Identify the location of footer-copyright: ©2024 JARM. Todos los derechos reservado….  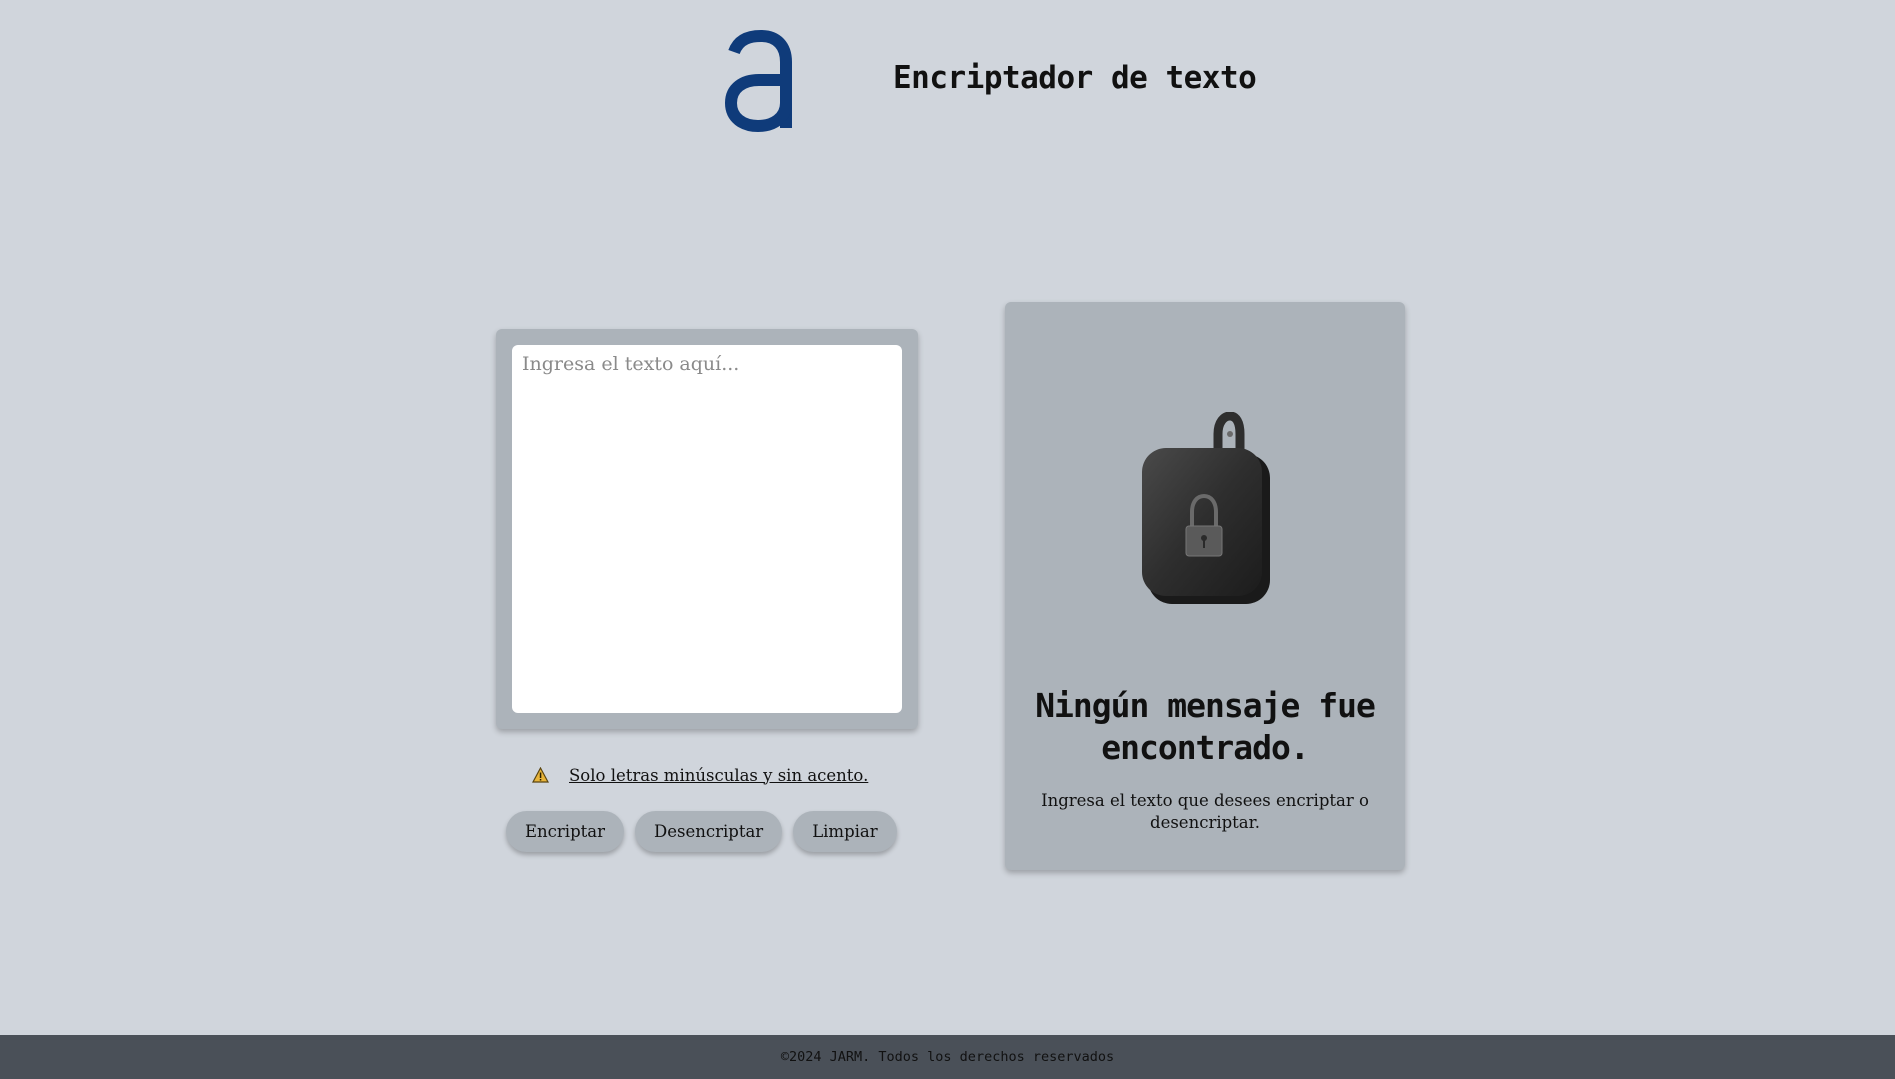
(947, 1057).